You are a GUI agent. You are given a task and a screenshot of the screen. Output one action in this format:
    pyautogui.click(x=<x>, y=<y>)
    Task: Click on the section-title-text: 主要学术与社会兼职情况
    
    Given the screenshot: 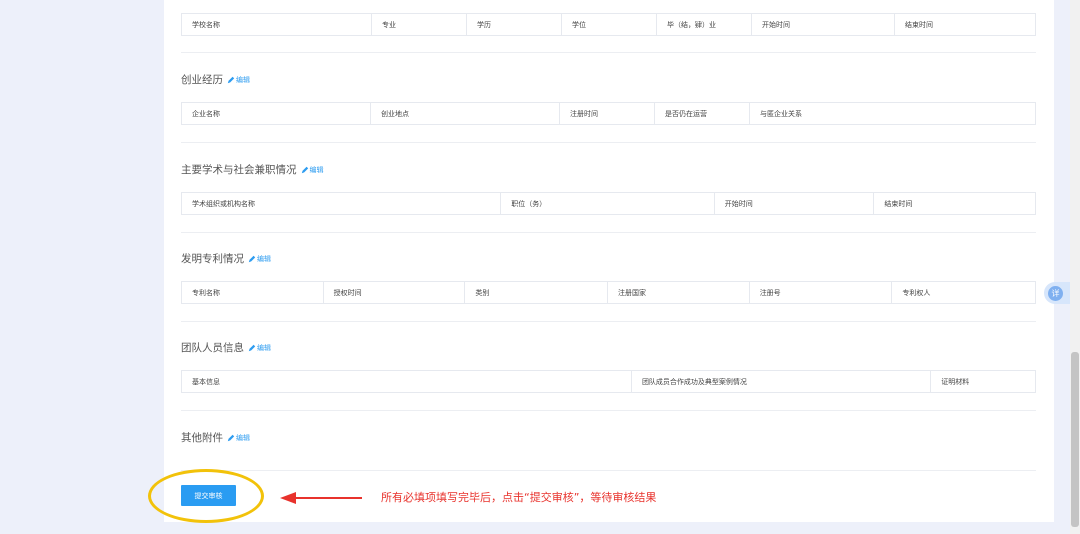 What is the action you would take?
    pyautogui.click(x=239, y=170)
    